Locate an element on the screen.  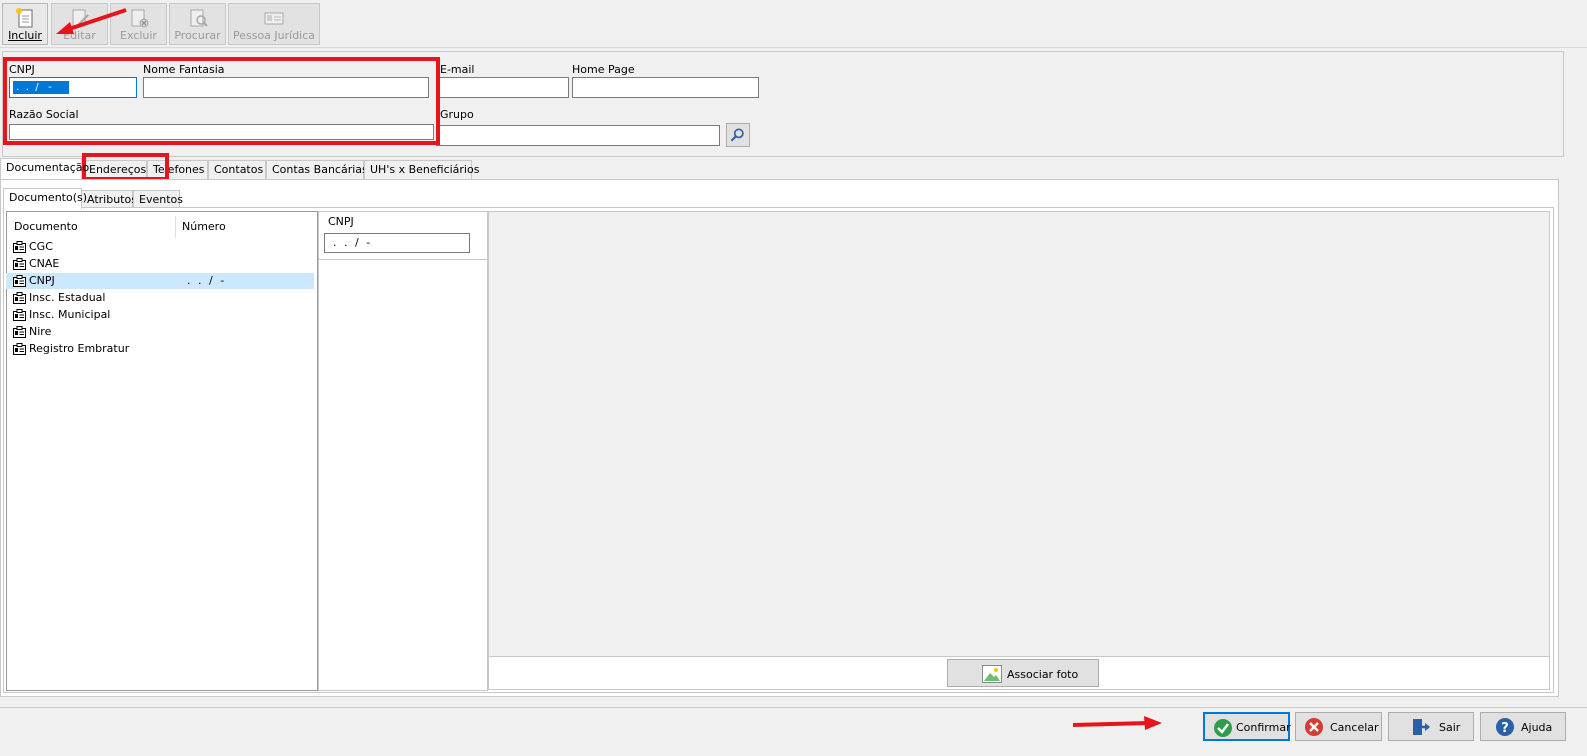
tab-documentacao: Documentação is located at coordinates (44, 168).